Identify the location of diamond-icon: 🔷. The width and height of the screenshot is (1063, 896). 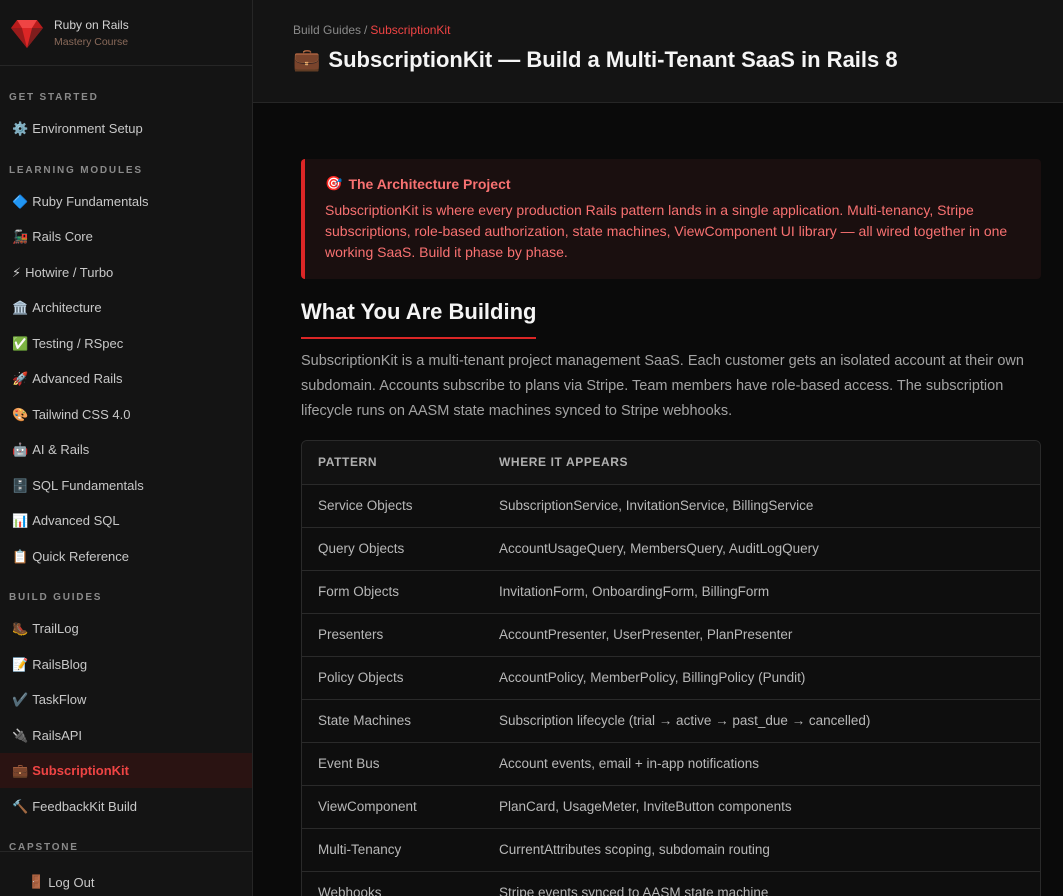
(20, 201).